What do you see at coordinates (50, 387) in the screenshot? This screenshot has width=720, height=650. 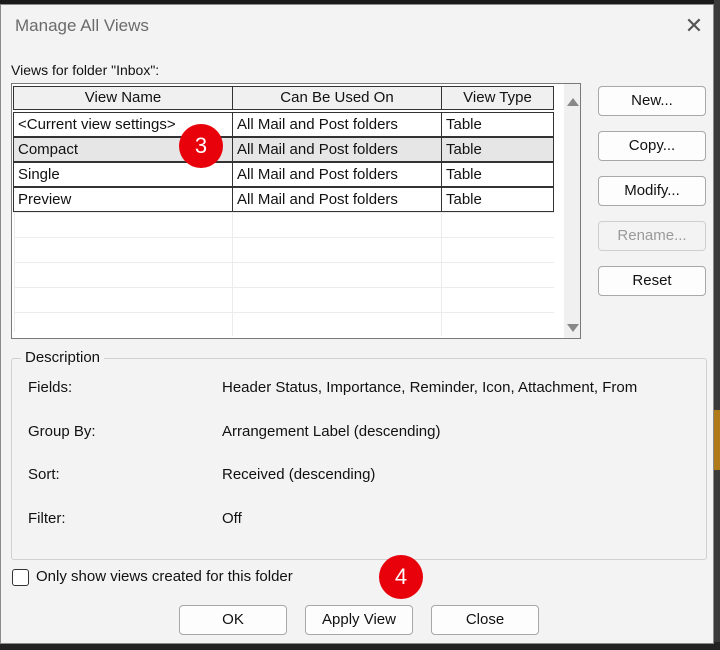 I see `fields-label: Fields:` at bounding box center [50, 387].